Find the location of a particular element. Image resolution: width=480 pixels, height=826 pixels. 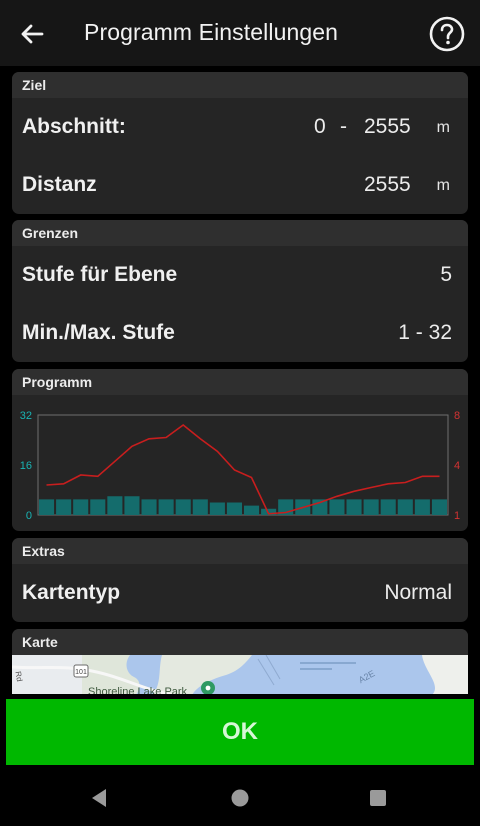

map-road-label: 101 is located at coordinates (81, 672).